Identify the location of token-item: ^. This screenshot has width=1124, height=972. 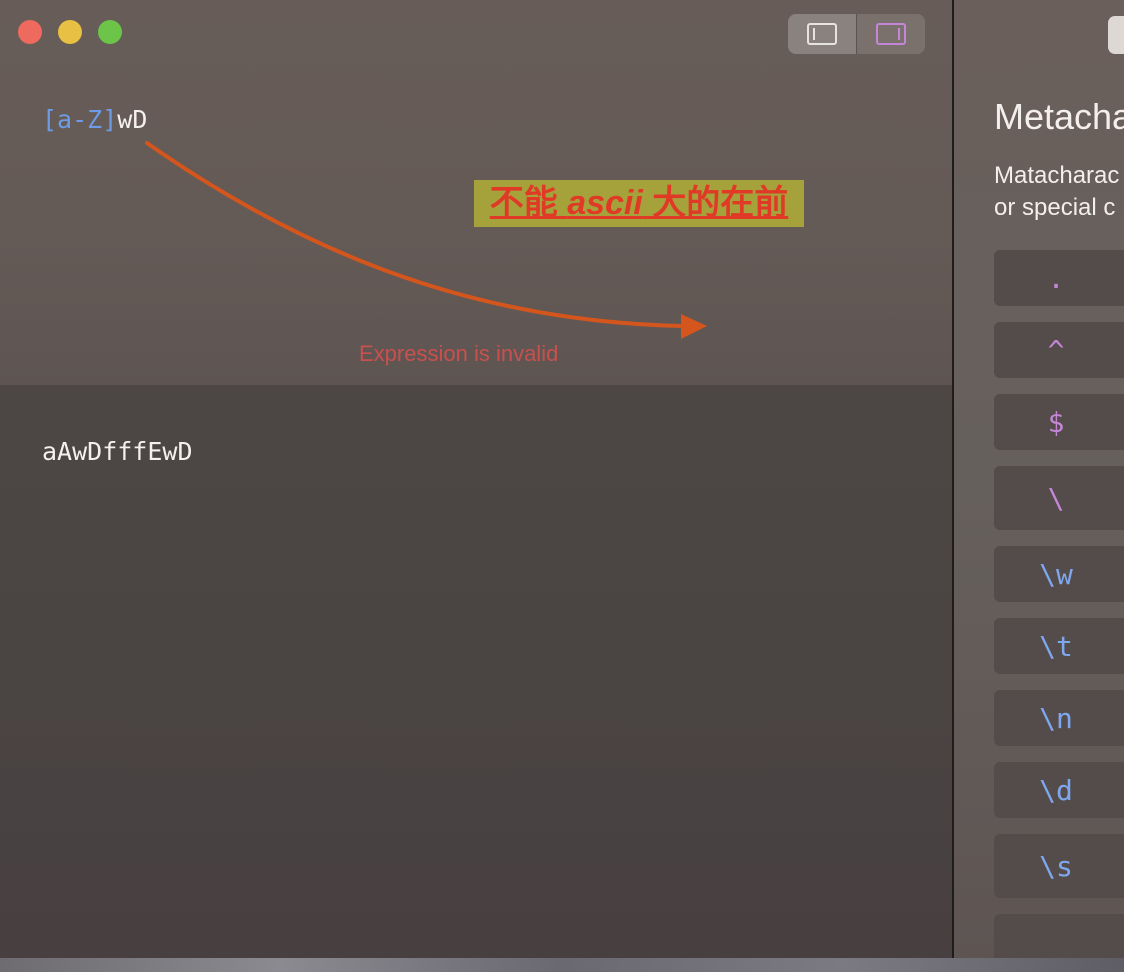
(1059, 350).